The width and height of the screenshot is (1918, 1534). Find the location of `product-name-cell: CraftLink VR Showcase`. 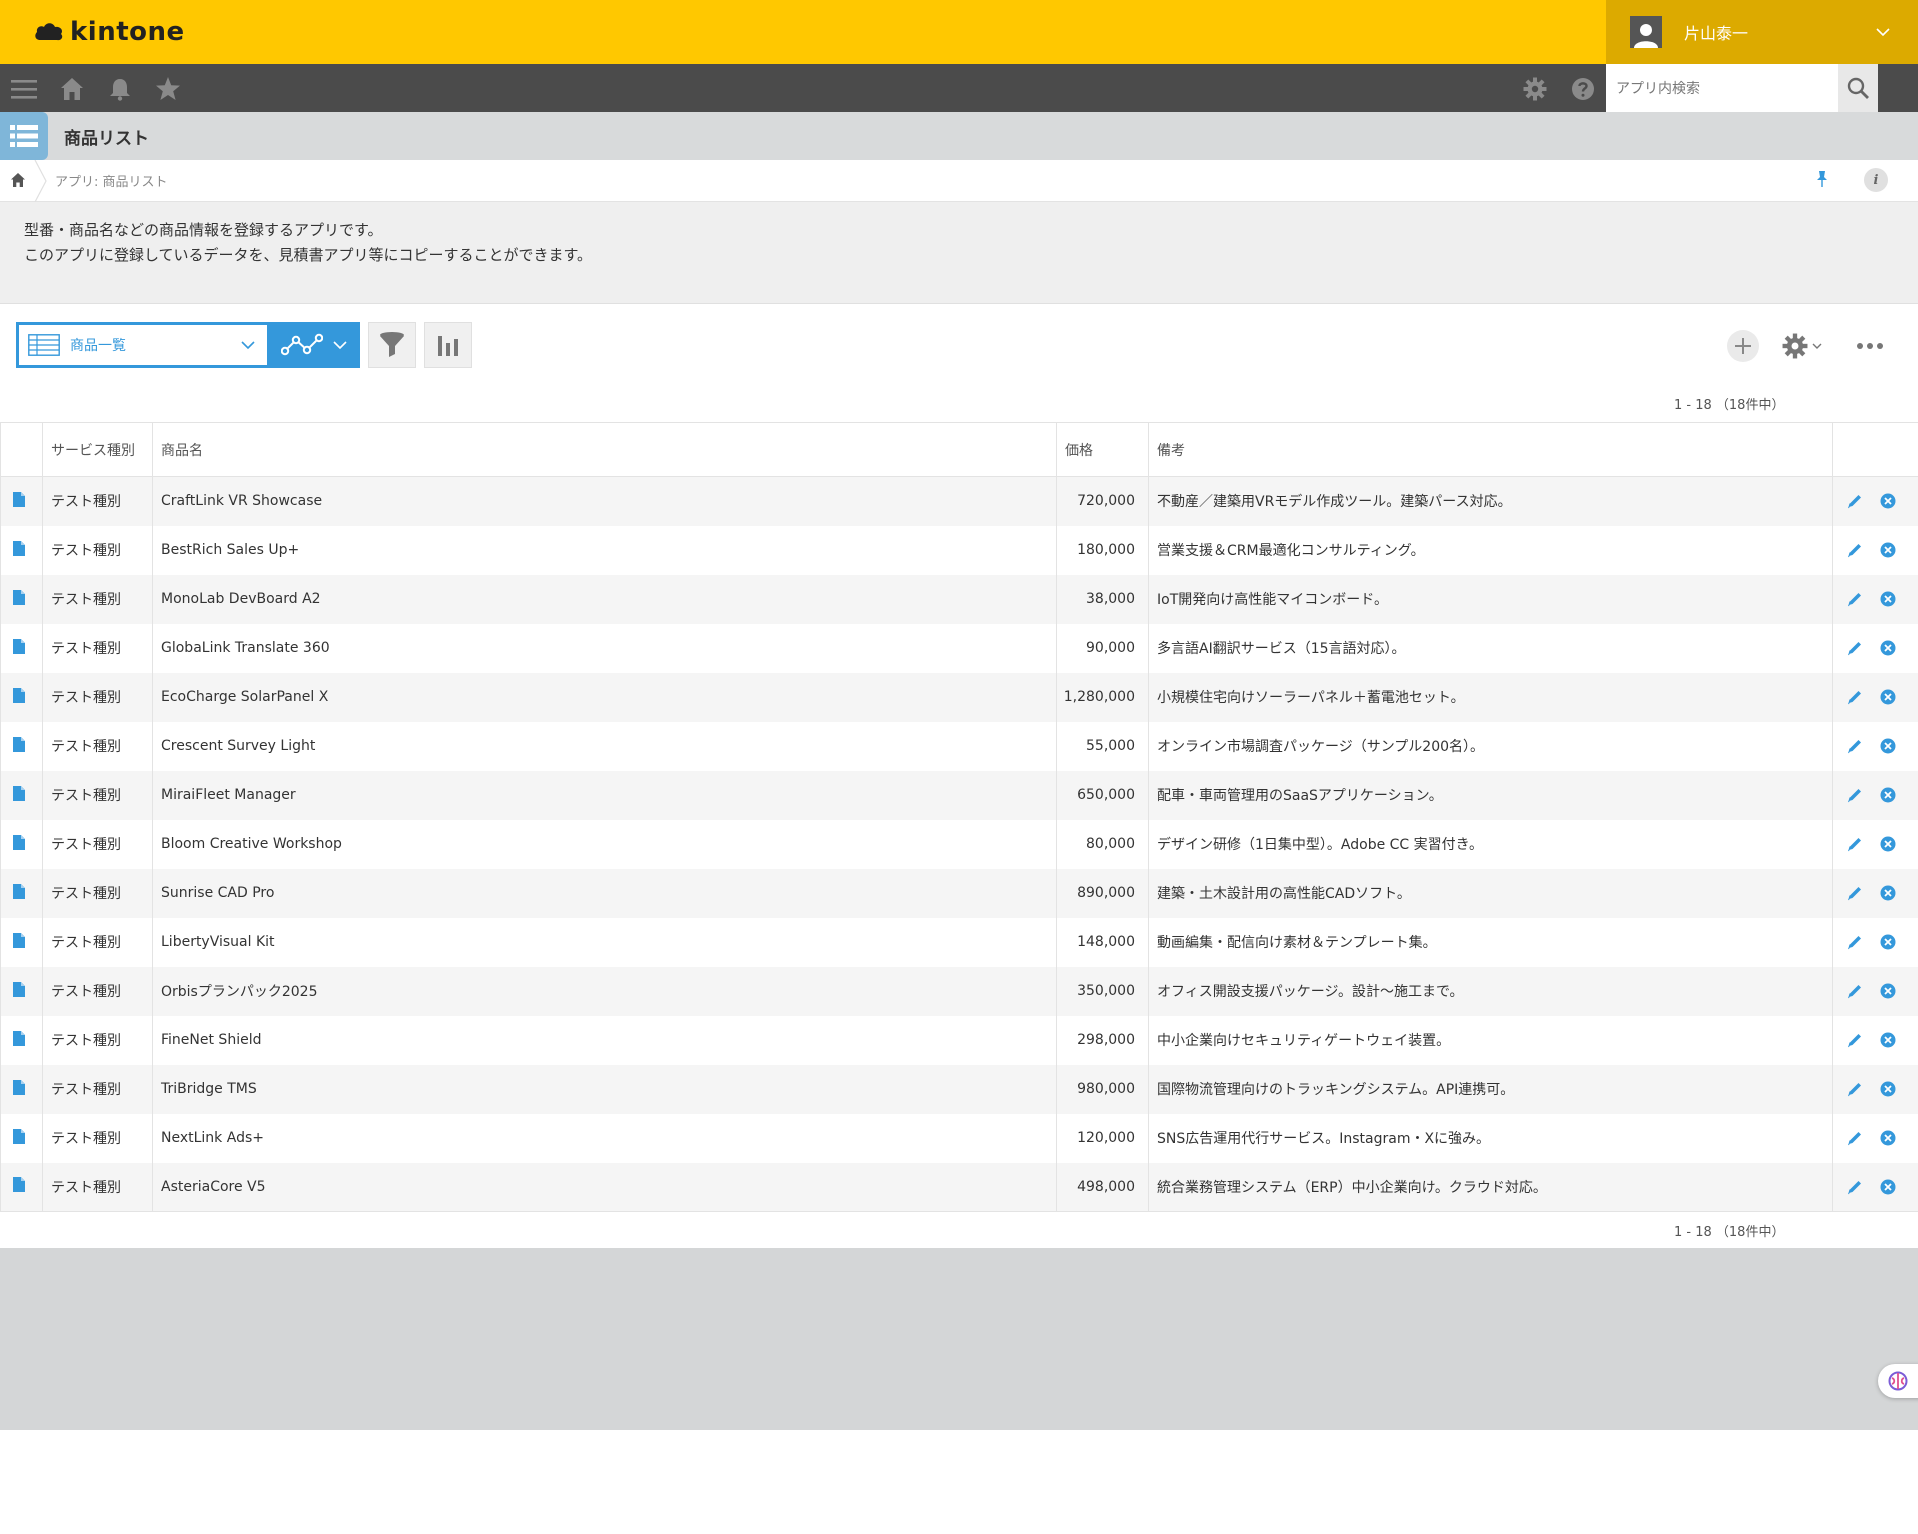

product-name-cell: CraftLink VR Showcase is located at coordinates (604, 501).